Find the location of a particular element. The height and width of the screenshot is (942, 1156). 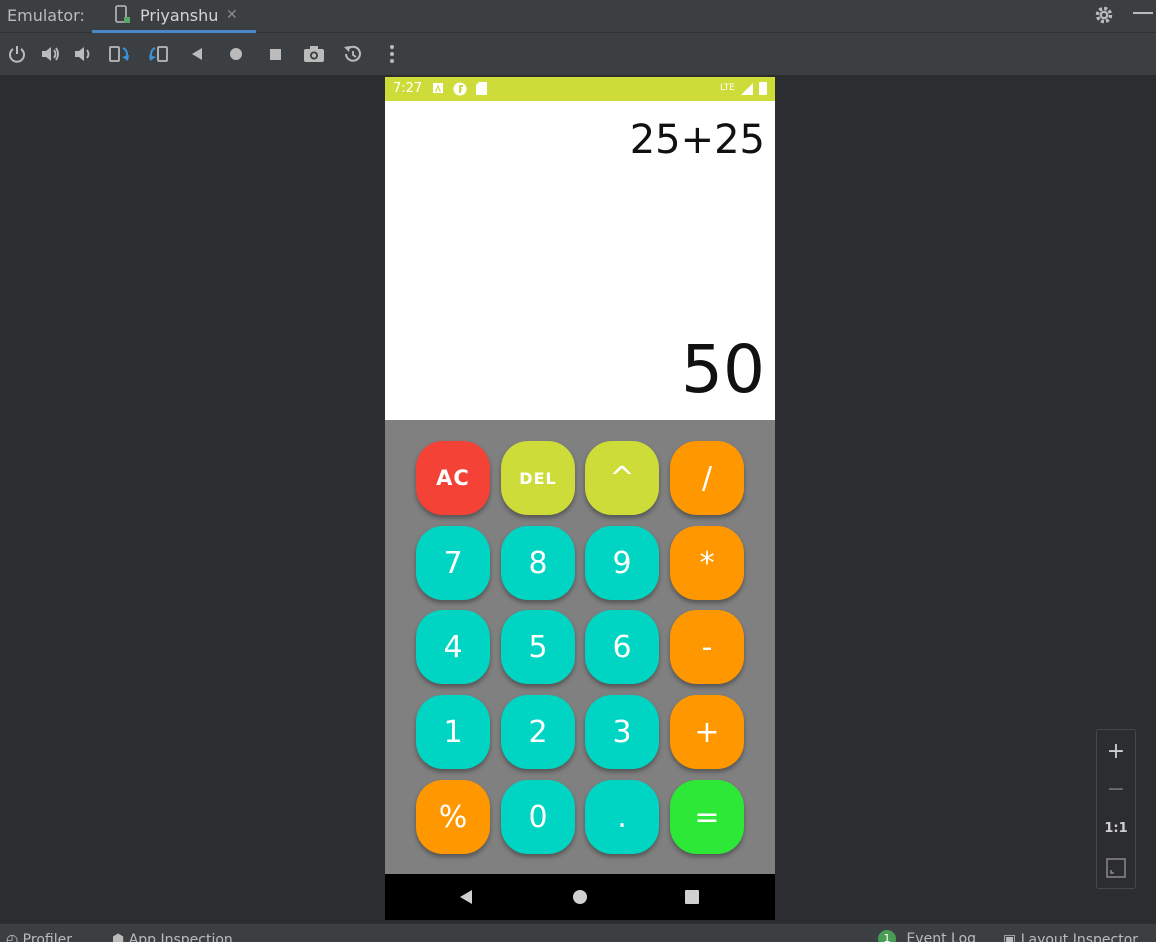

app-inspection-tab: ⬢ App Inspection is located at coordinates (172, 937).